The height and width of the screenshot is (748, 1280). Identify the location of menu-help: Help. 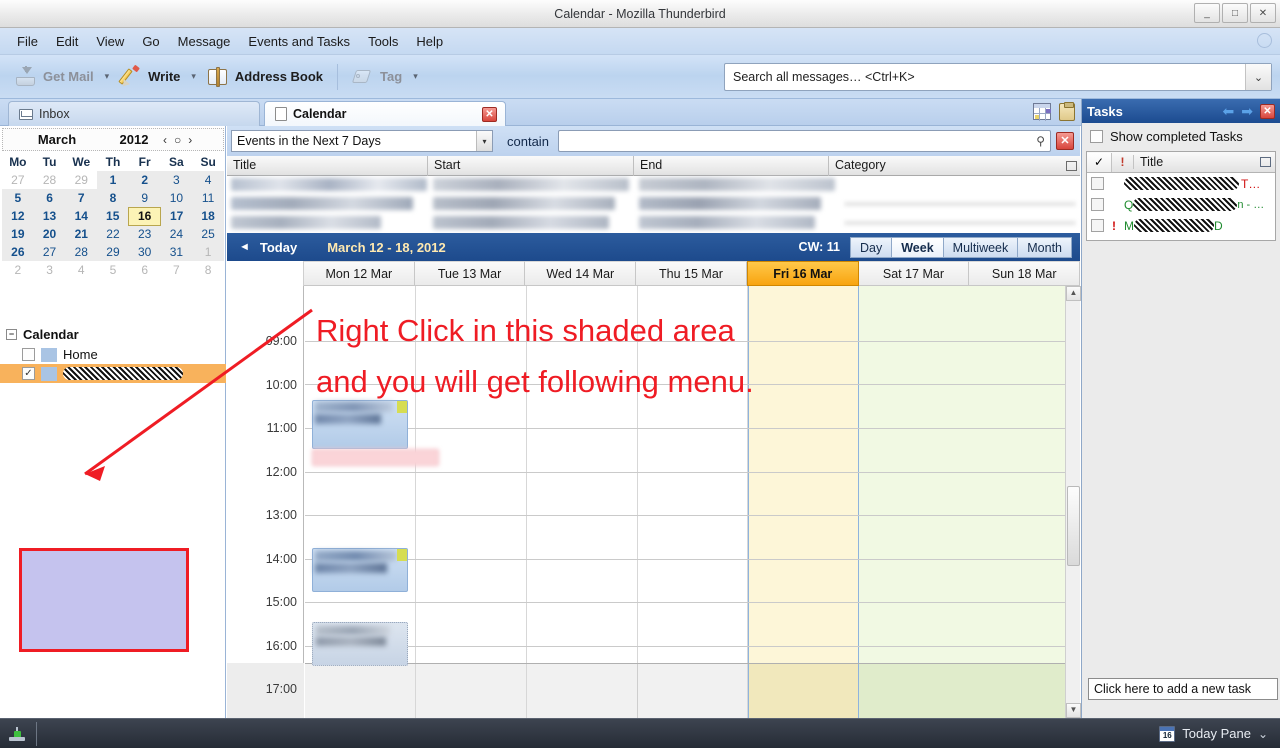
(429, 41).